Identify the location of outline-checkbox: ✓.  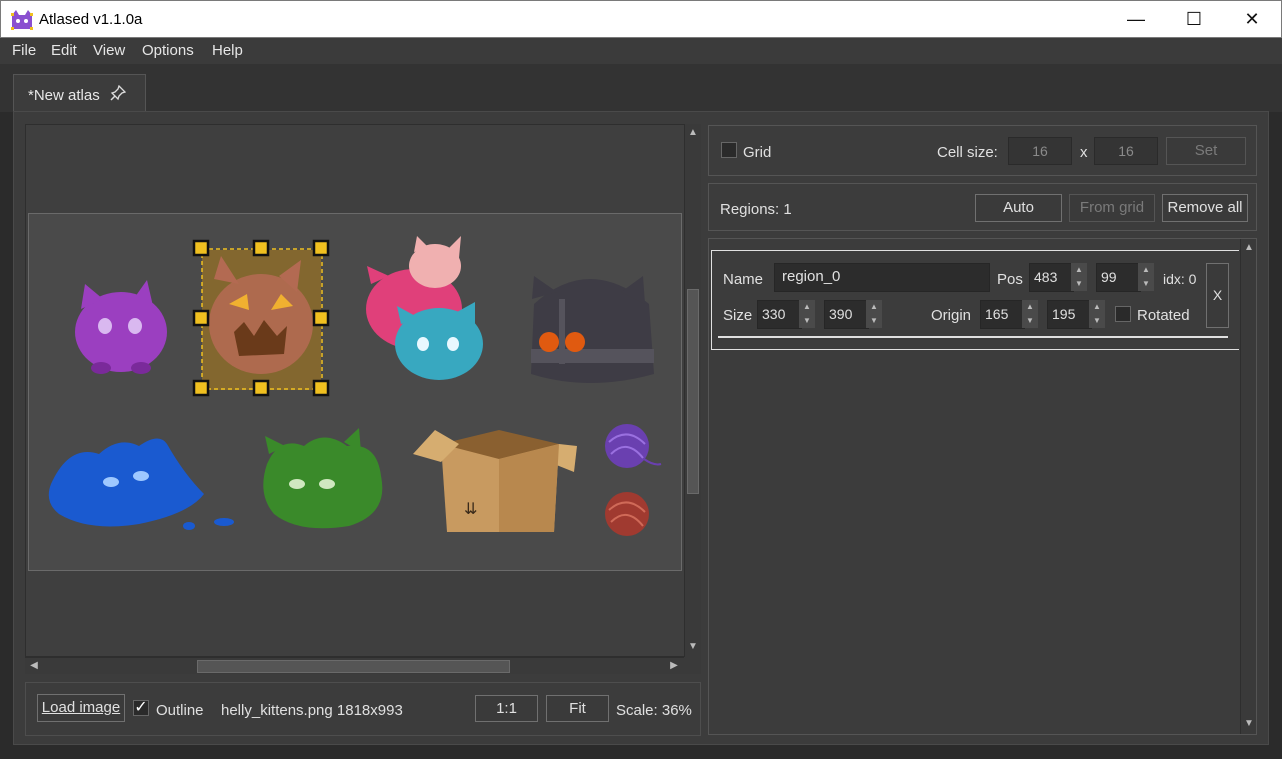
(141, 708).